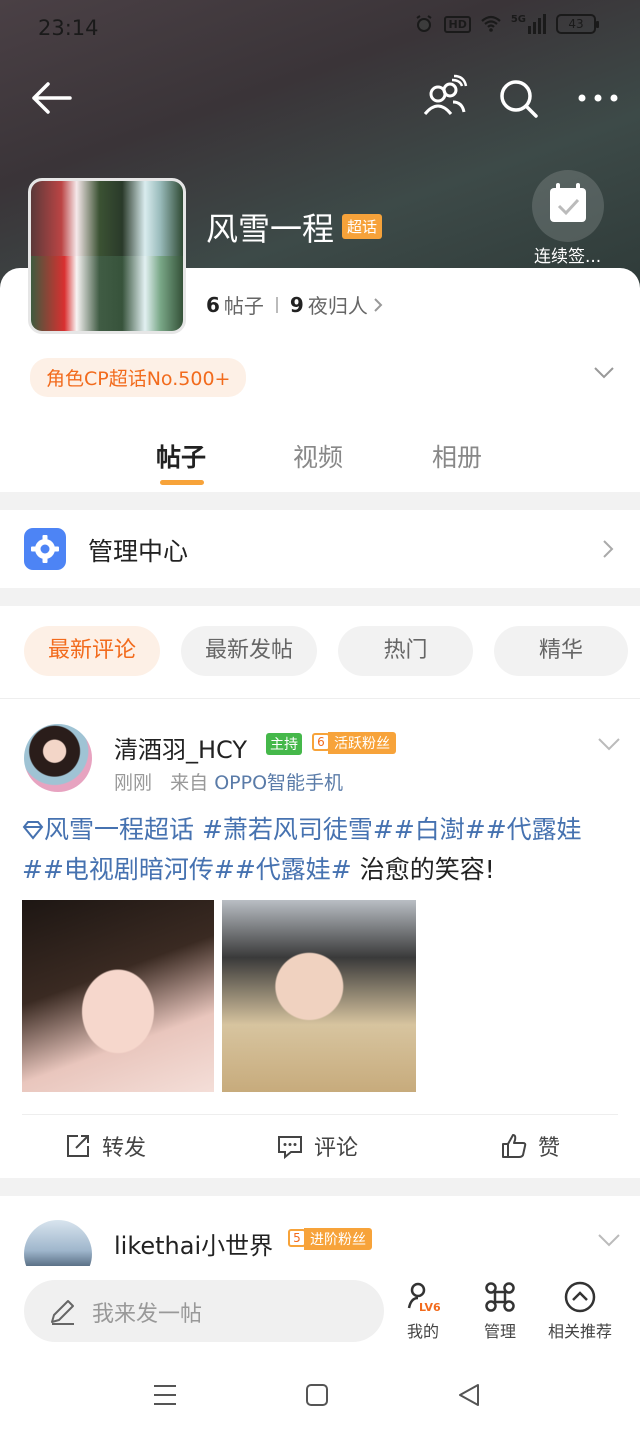 The image size is (640, 1433). I want to click on pen-icon, so click(62, 1312).